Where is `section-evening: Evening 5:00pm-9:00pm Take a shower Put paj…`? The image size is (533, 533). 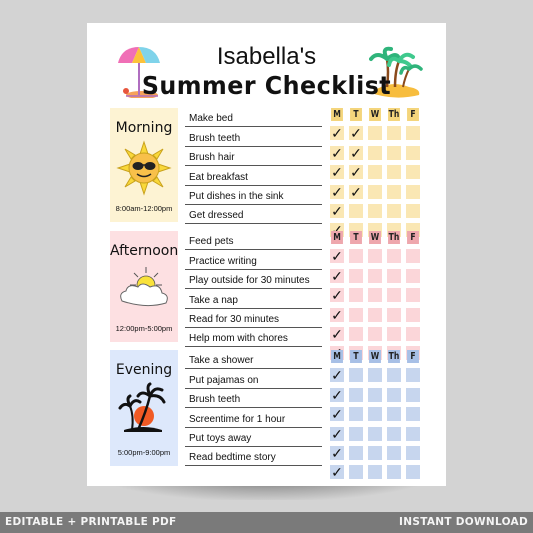
section-evening: Evening 5:00pm-9:00pm Take a shower Put paj… is located at coordinates (271, 415).